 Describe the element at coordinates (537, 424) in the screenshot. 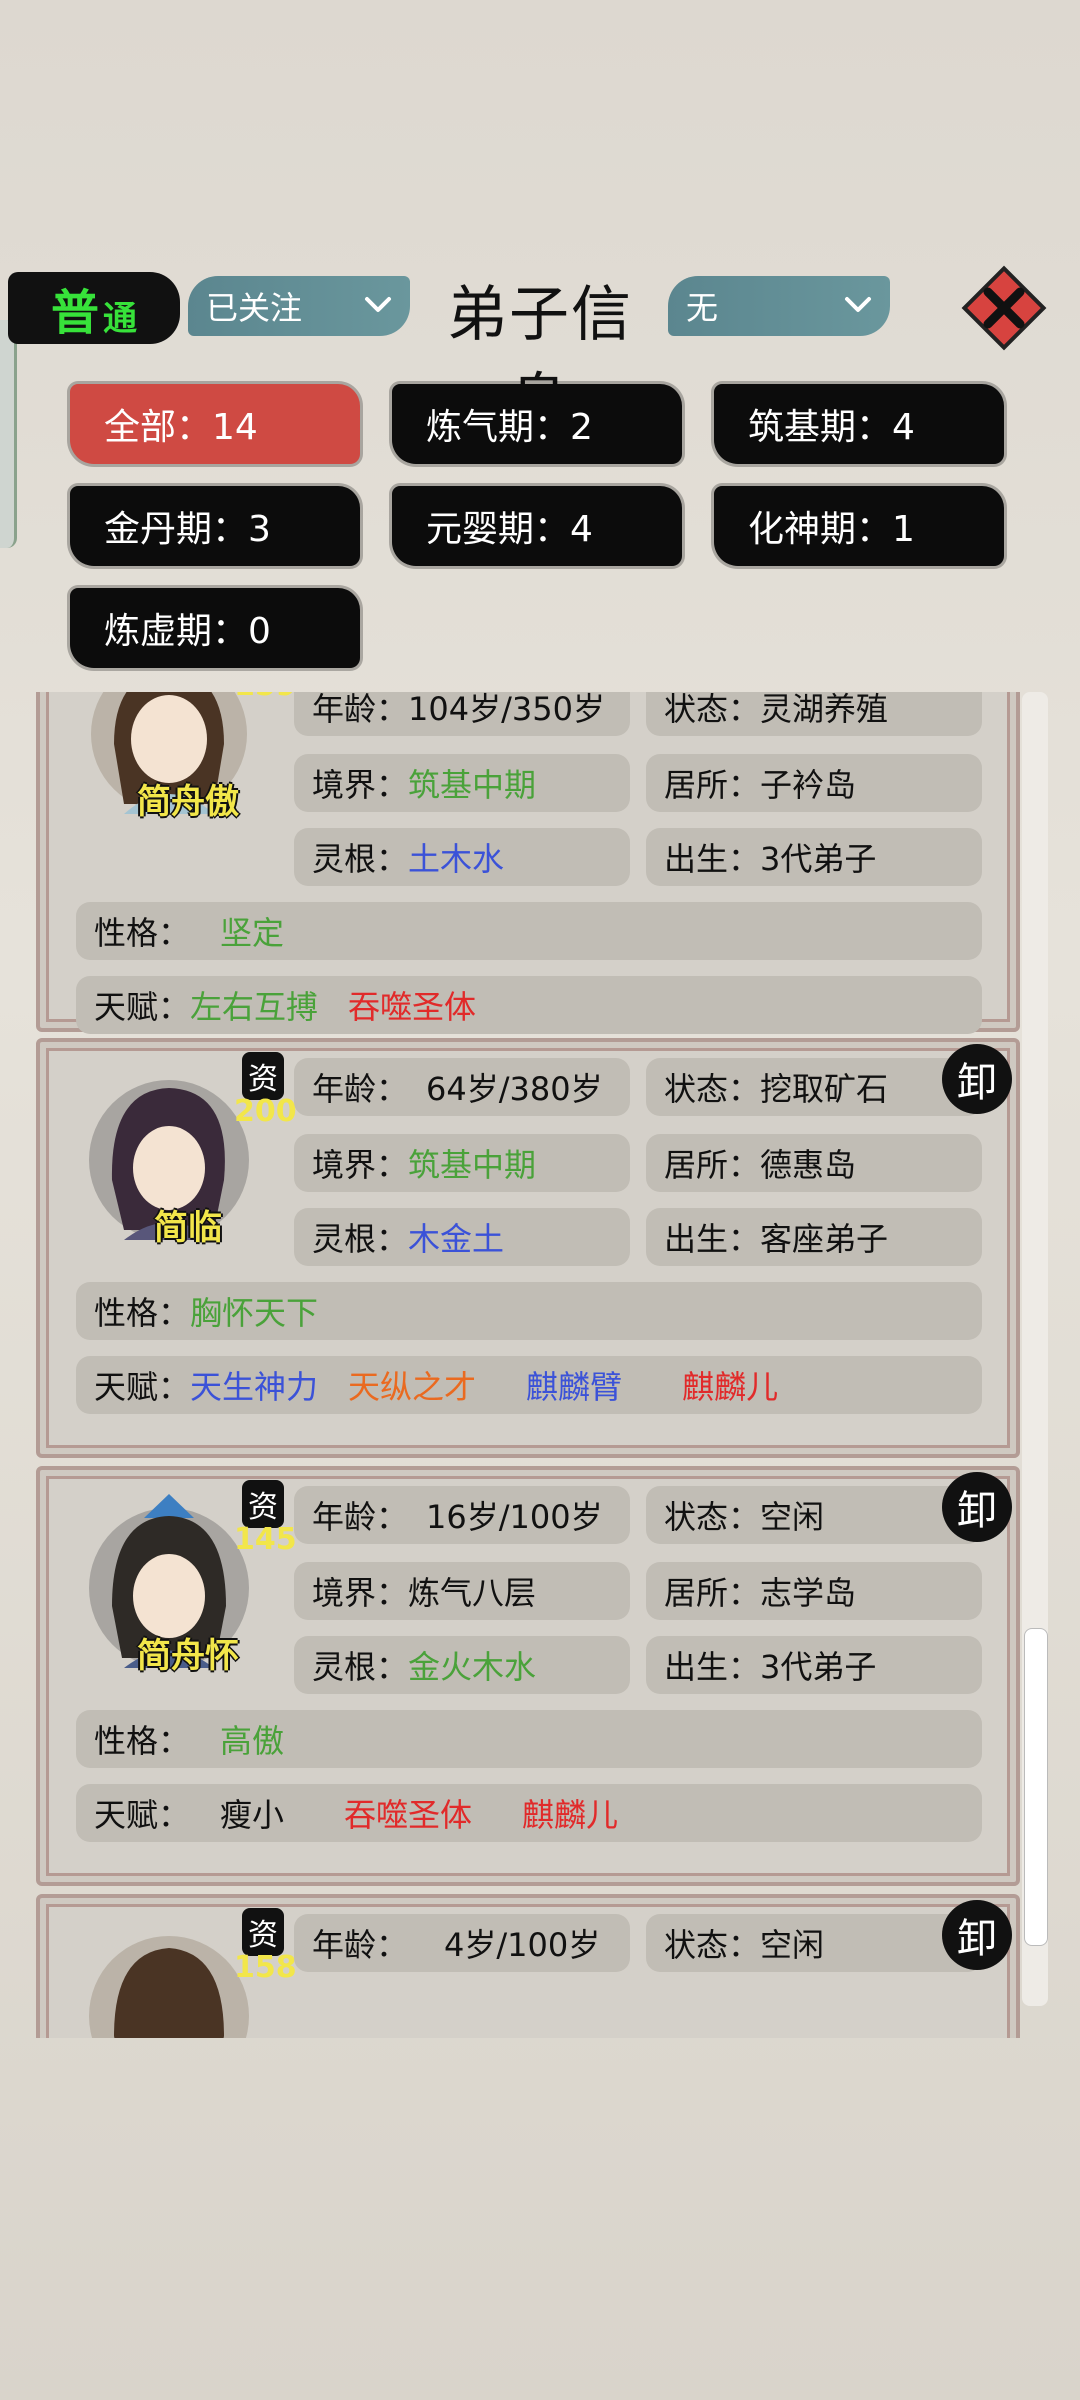

I see `chip-lianqi: 炼气期：2` at that location.